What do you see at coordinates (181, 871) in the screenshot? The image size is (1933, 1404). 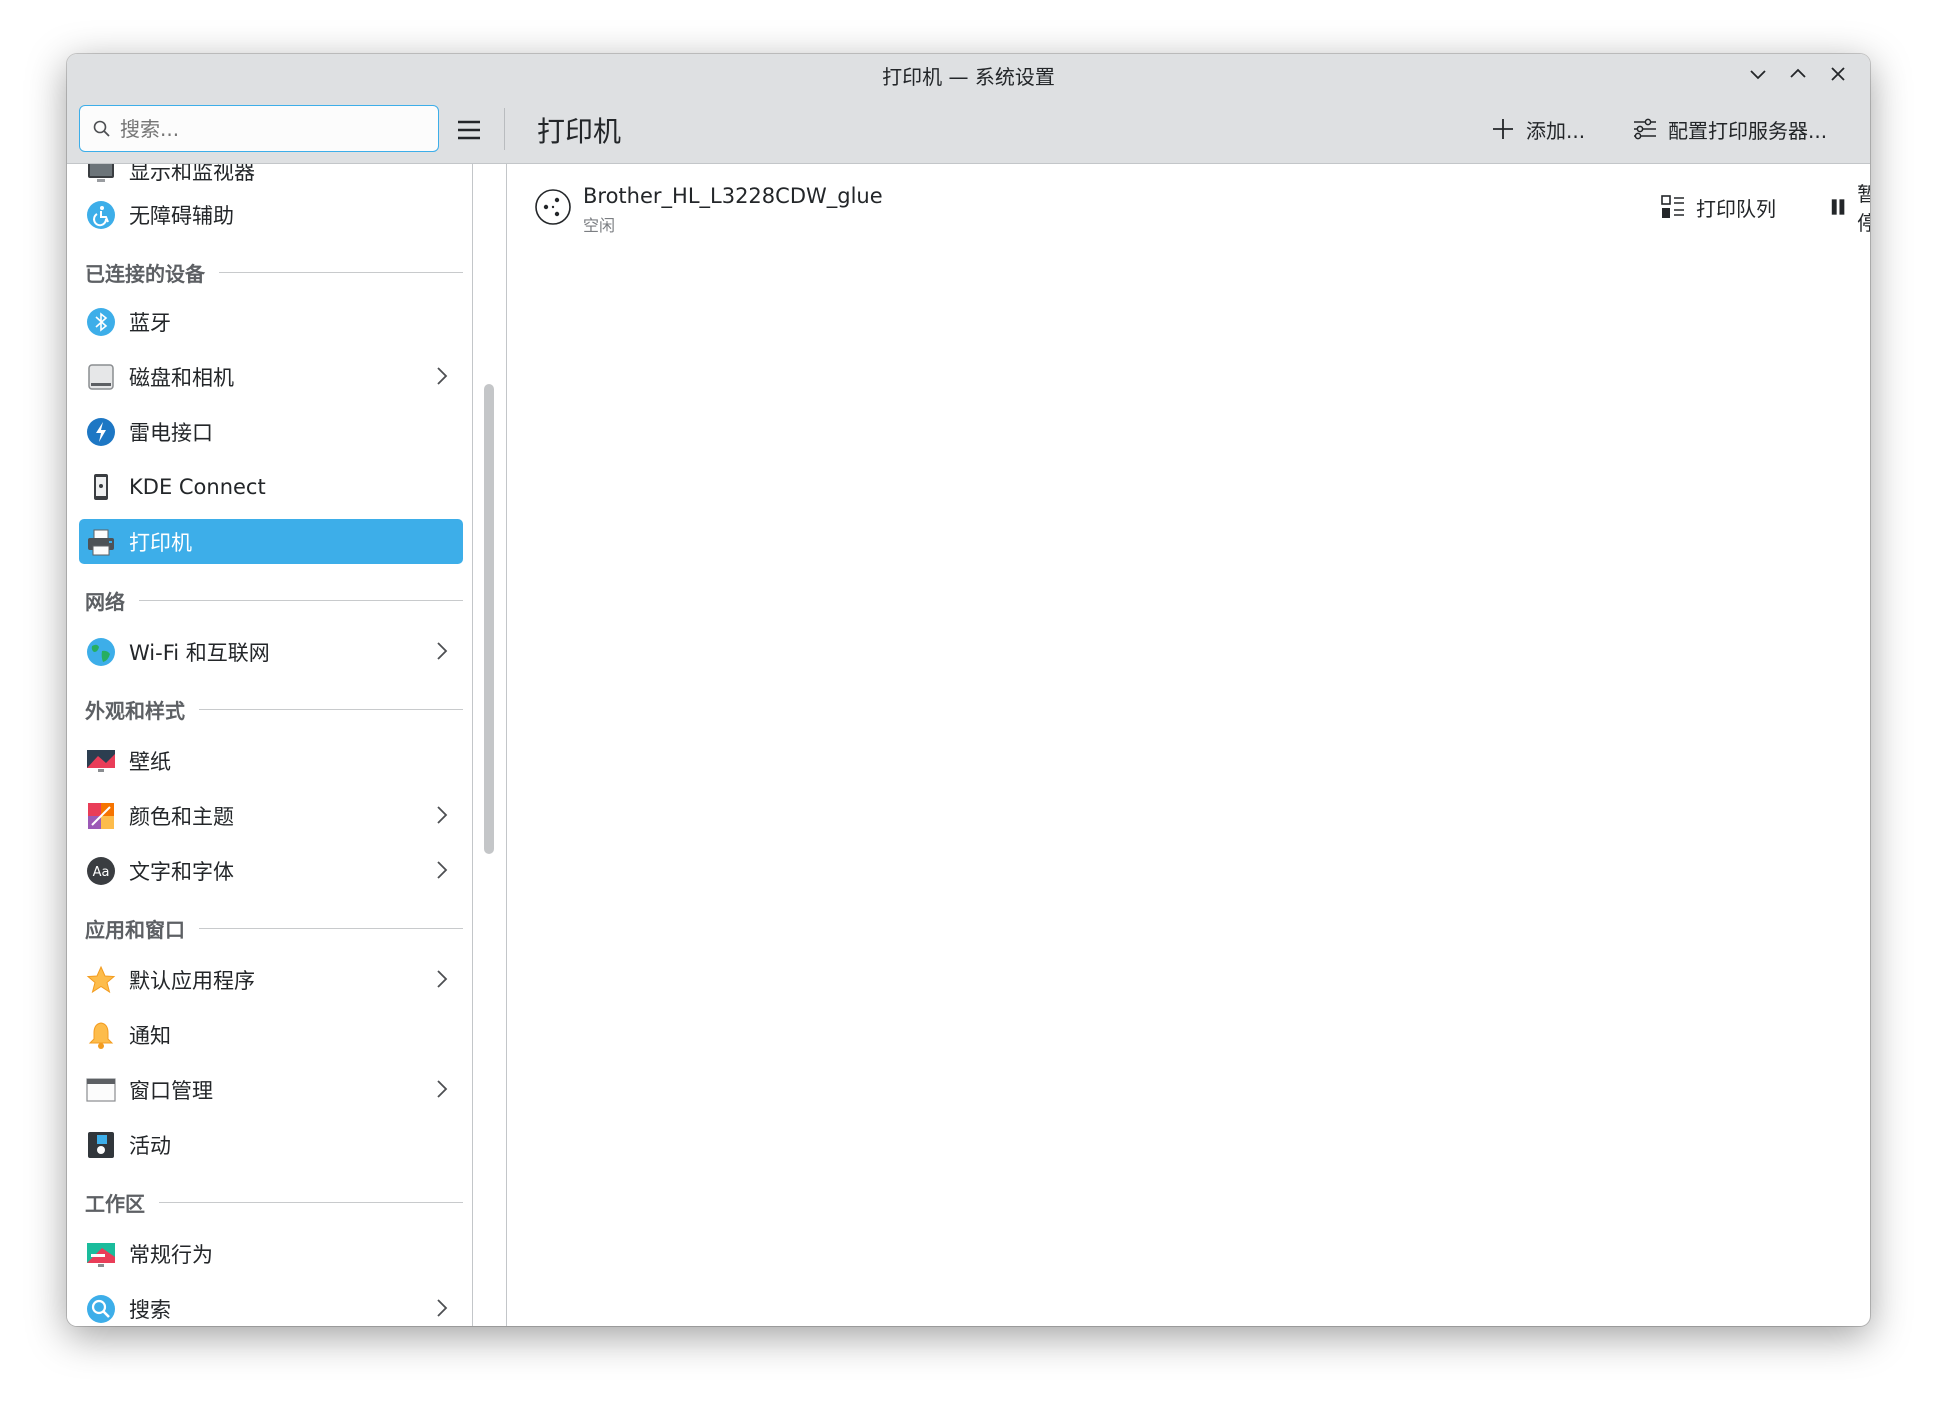 I see `sidebar-item-label: 文字和字体` at bounding box center [181, 871].